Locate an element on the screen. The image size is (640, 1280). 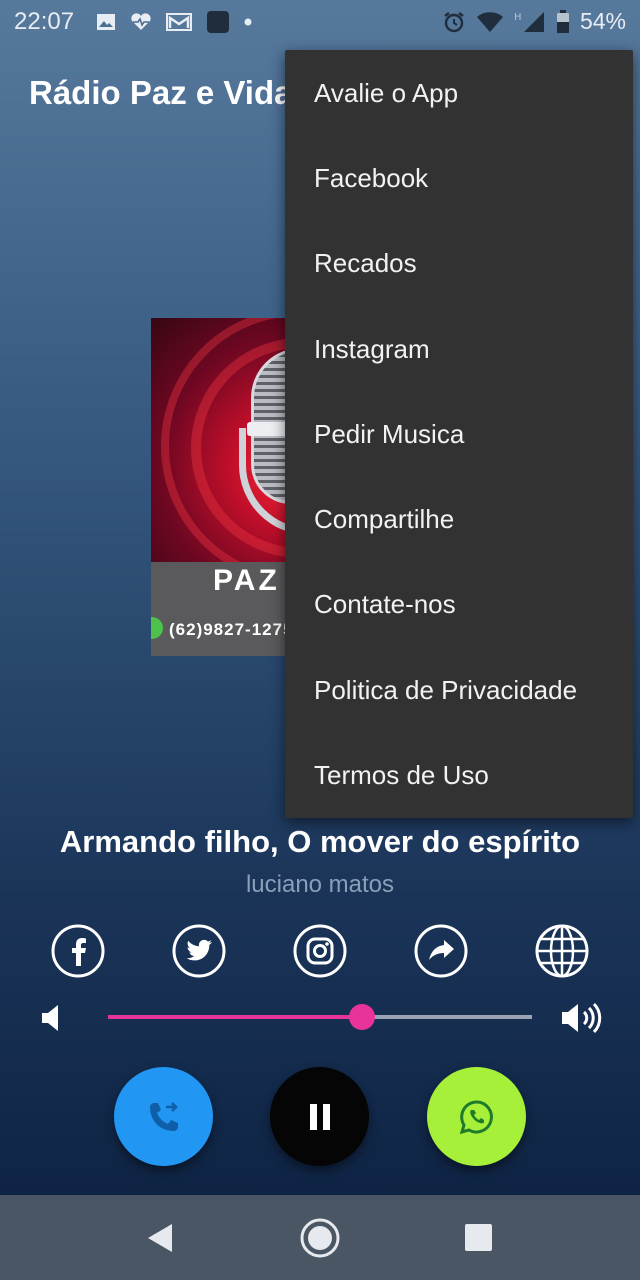
app-title: Rádio Paz e Vida is located at coordinates (161, 92).